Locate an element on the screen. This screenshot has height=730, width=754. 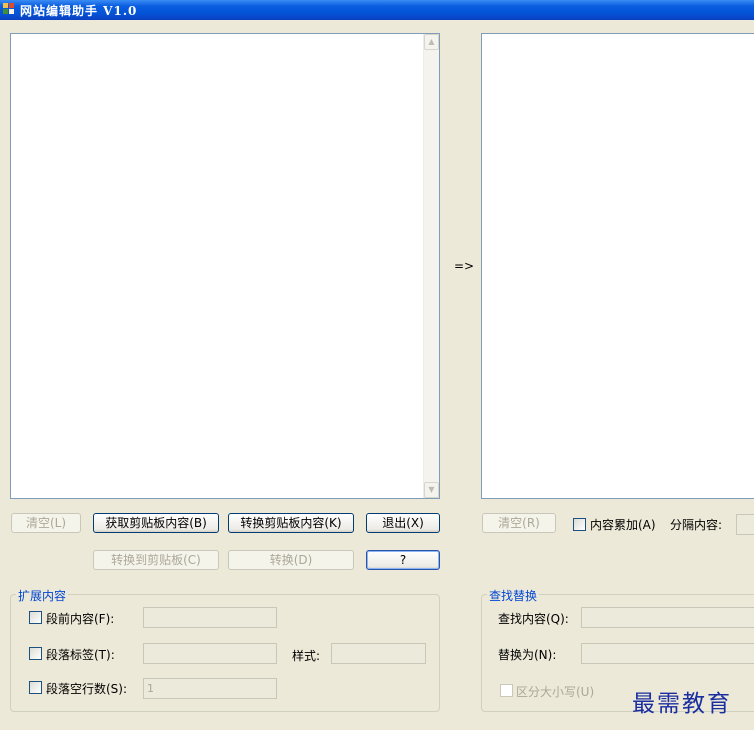
watermark-logo: 最需教育 is located at coordinates (682, 704).